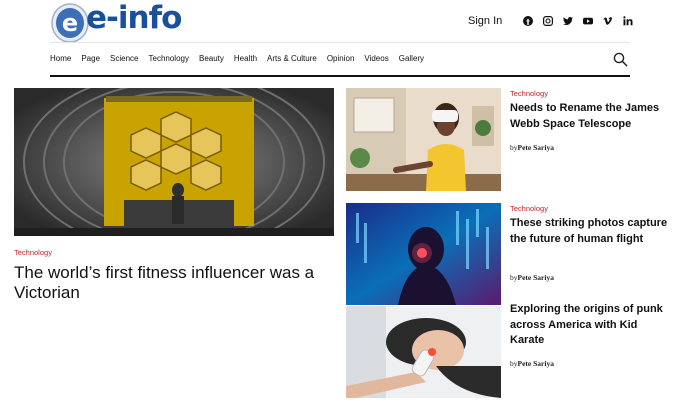 Image resolution: width=680 pixels, height=403 pixels. Describe the element at coordinates (608, 21) in the screenshot. I see `vimeo-icon` at that location.